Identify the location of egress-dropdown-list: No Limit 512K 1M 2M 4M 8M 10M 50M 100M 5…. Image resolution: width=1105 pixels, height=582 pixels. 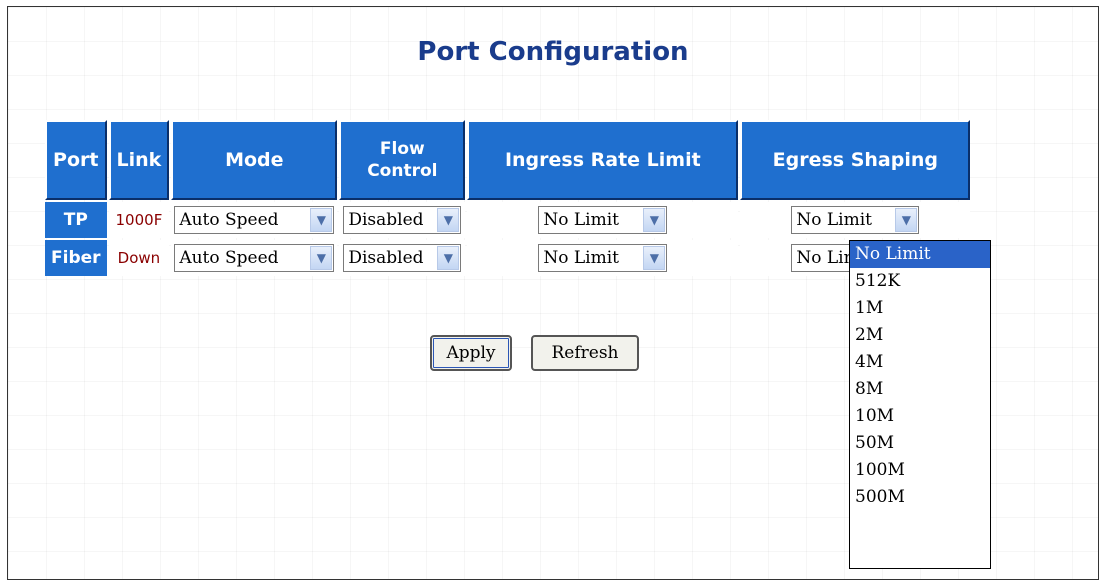
(920, 404).